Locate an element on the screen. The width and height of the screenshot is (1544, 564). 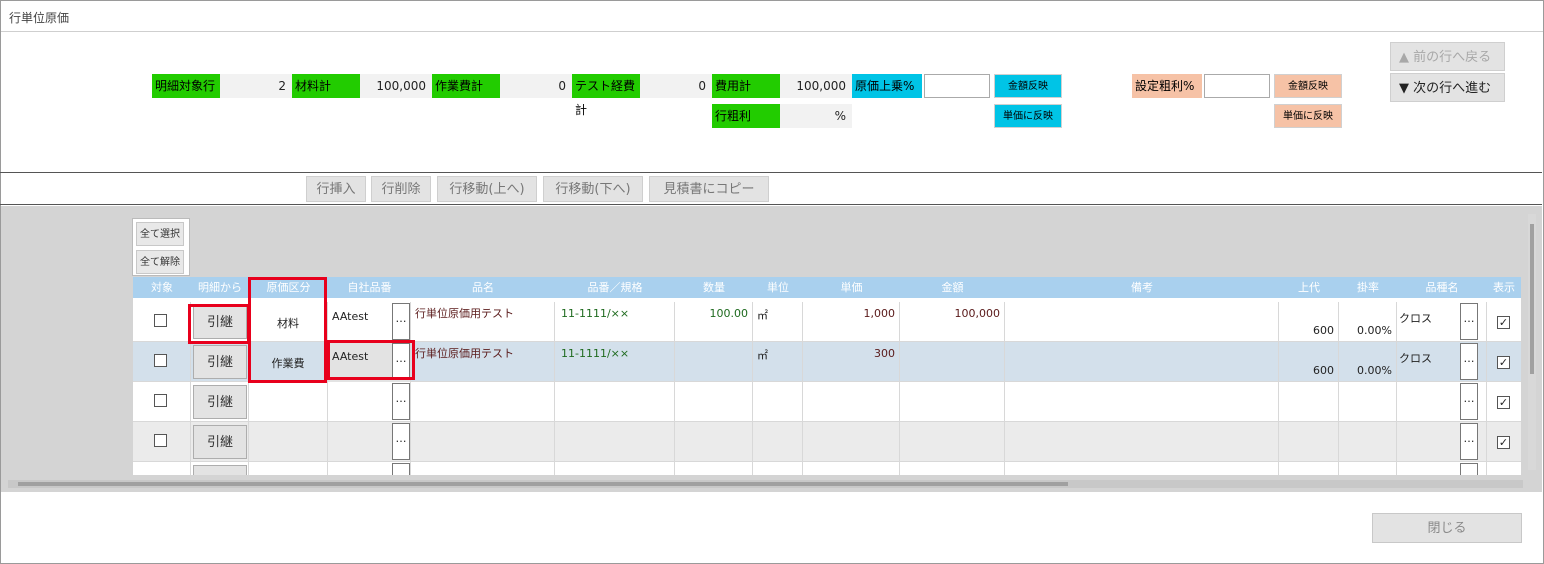
gross-label: 行粗利 is located at coordinates (746, 116).